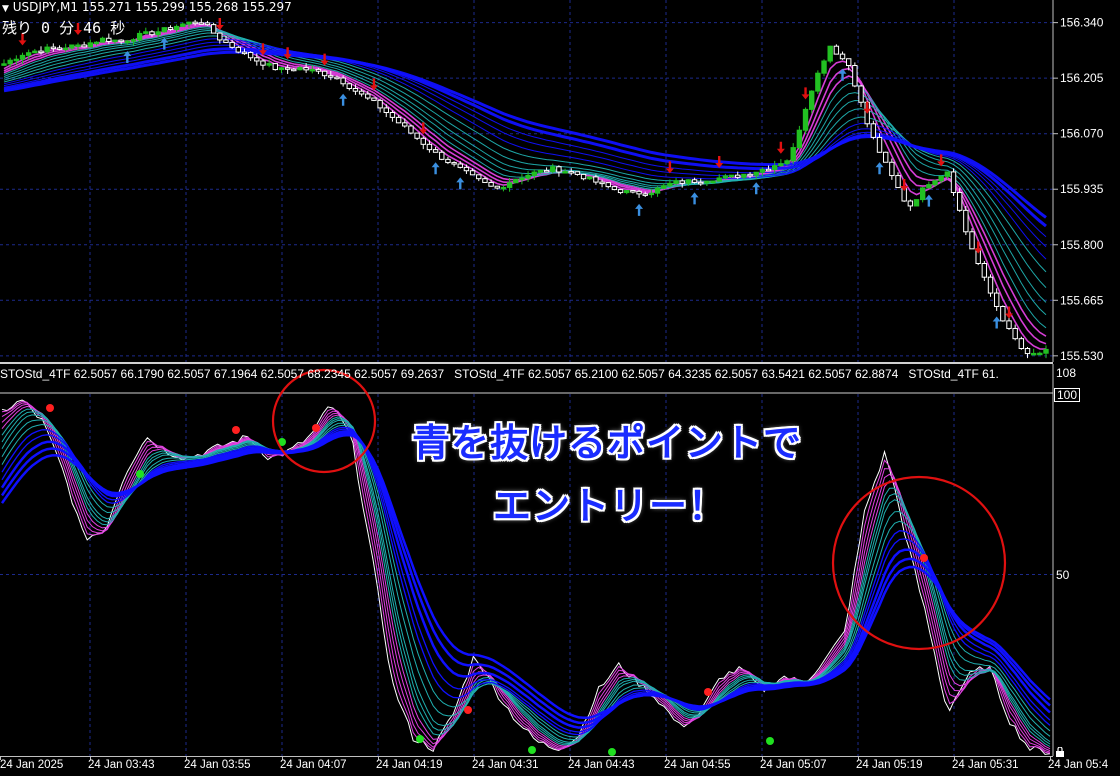 The width and height of the screenshot is (1120, 776). Describe the element at coordinates (1060, 749) in the screenshot. I see `lock-icon` at that location.